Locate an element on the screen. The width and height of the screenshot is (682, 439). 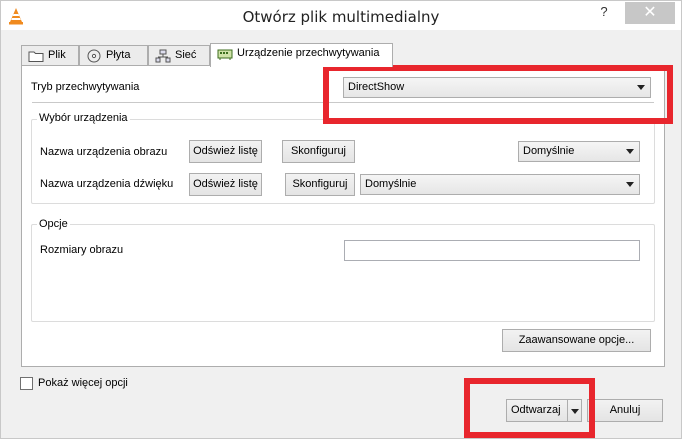
disc-icon is located at coordinates (94, 56).